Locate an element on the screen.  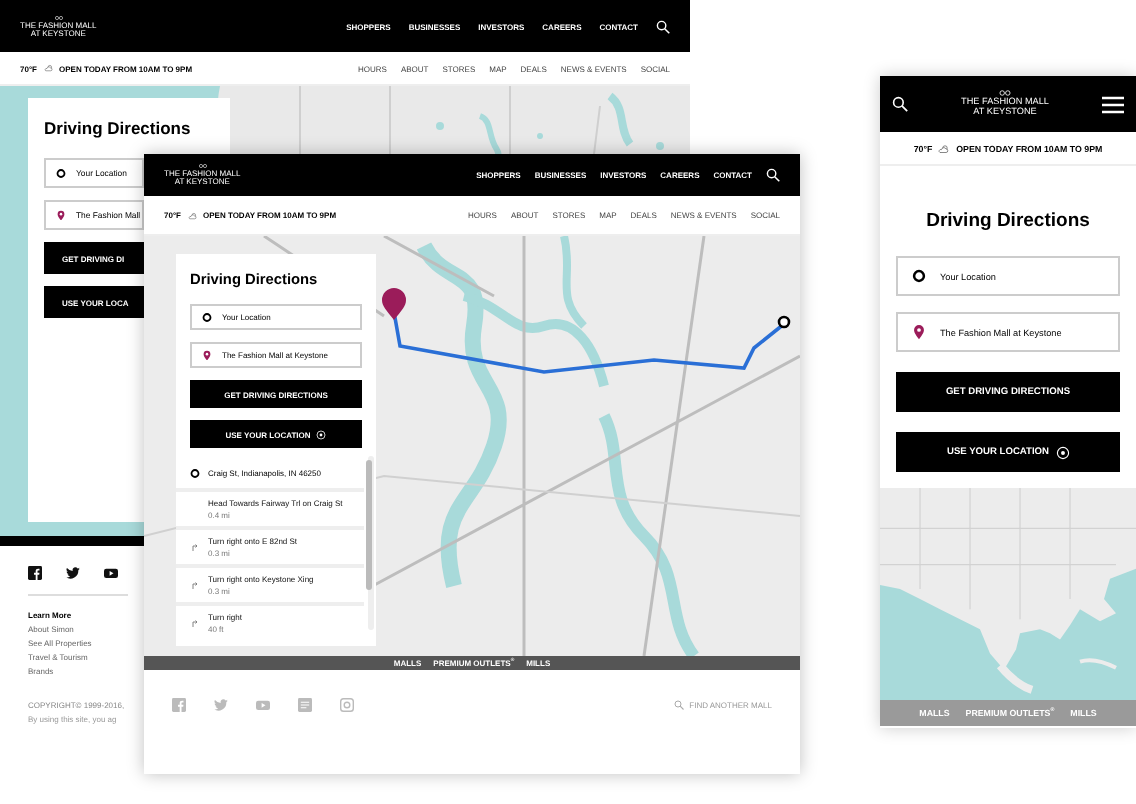
rings-icon is located at coordinates (1005, 93).